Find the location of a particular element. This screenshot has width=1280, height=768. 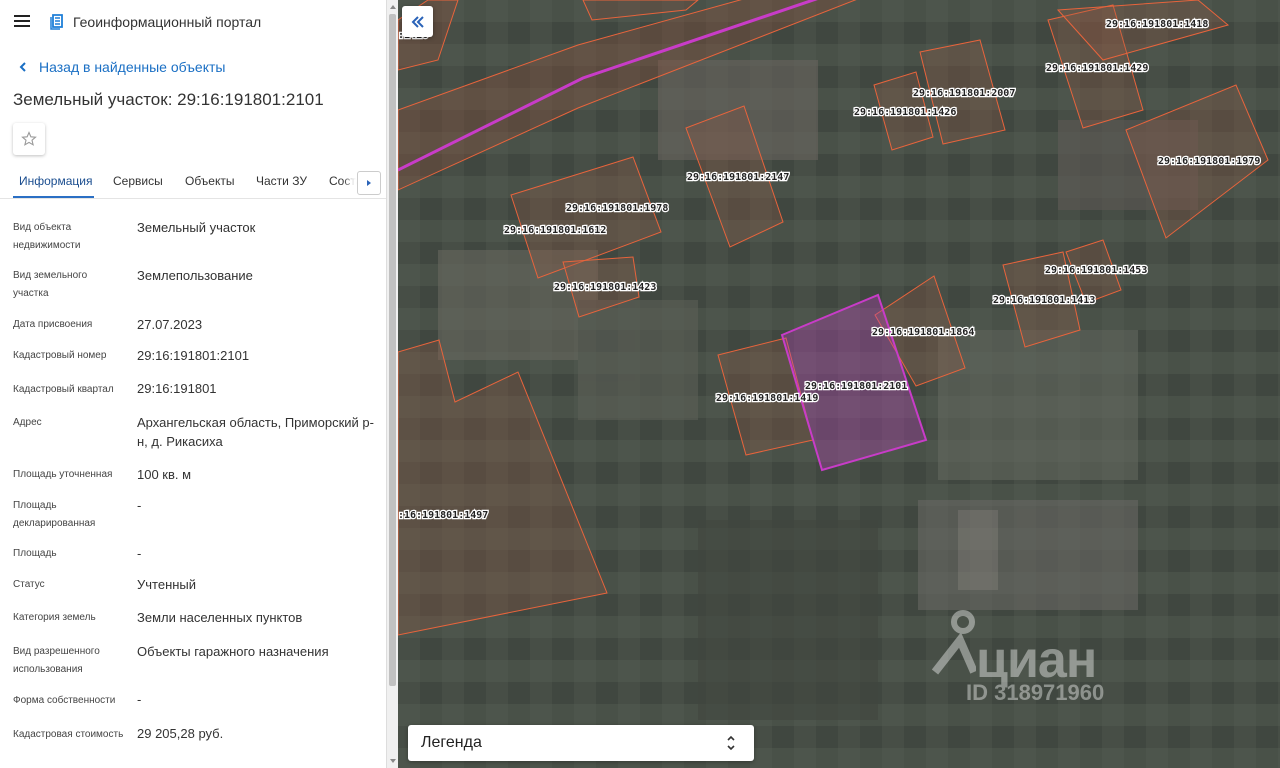

app-title: Геоинформационный портал is located at coordinates (167, 22).